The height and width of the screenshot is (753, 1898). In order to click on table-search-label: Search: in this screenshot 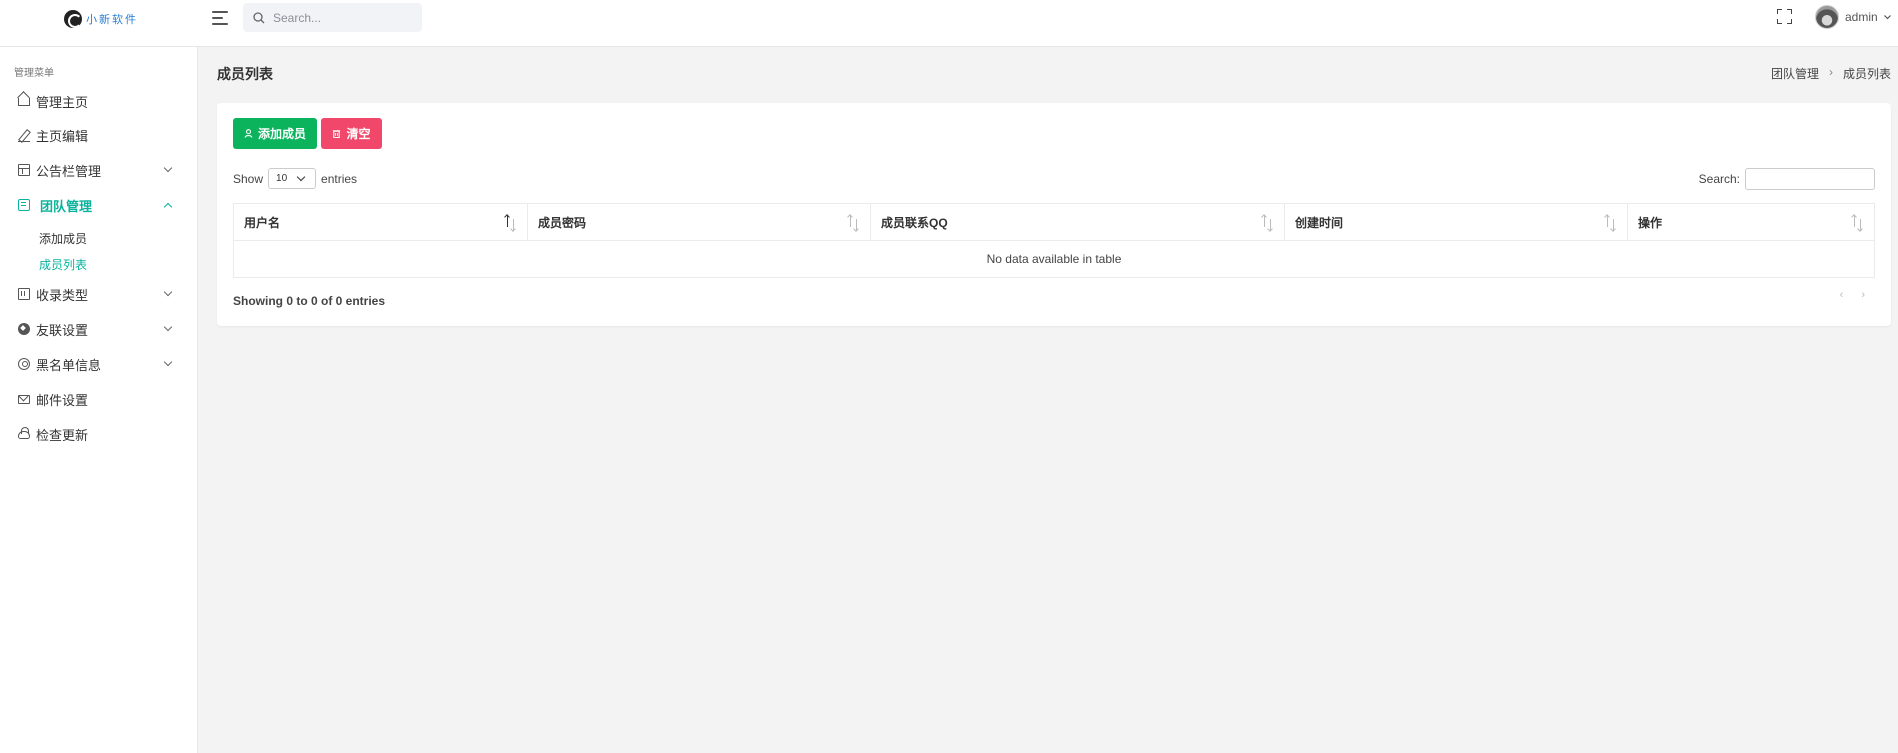, I will do `click(1719, 179)`.